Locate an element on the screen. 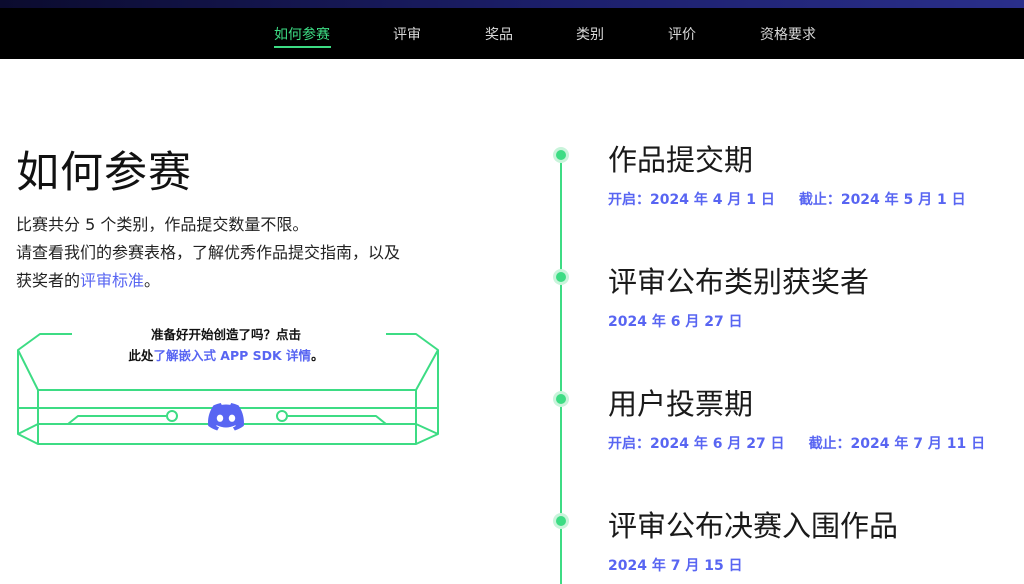 Image resolution: width=1024 pixels, height=584 pixels. nav-active-underline is located at coordinates (302, 47).